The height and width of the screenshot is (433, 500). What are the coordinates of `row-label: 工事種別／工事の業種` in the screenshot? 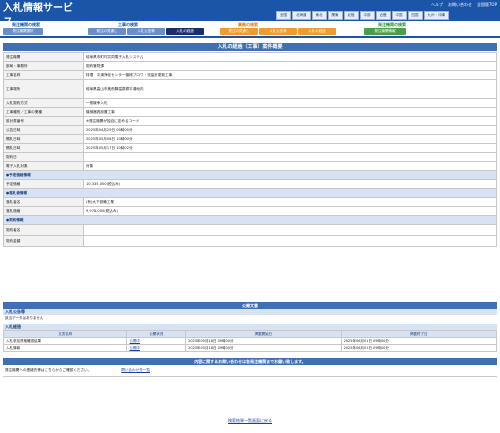 It's located at (43, 112).